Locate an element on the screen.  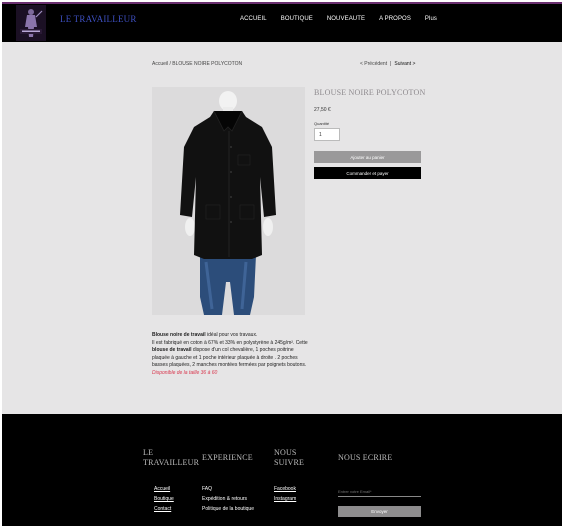
footer-follow-line-1: NOUS is located at coordinates (285, 452).